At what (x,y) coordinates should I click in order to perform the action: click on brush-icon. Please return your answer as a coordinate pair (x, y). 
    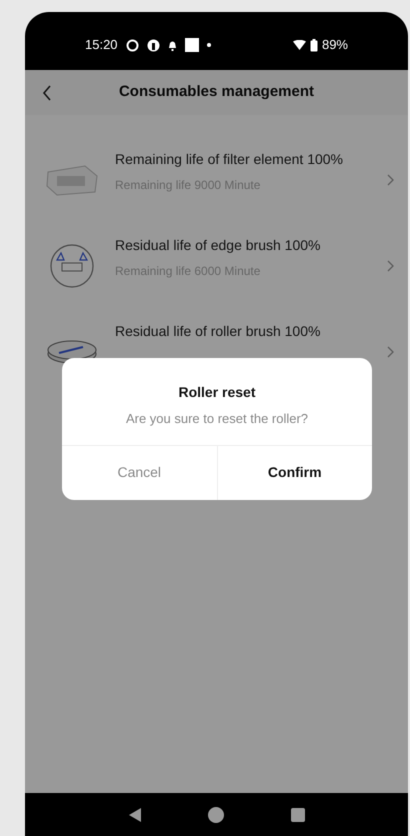
    Looking at the image, I should click on (72, 266).